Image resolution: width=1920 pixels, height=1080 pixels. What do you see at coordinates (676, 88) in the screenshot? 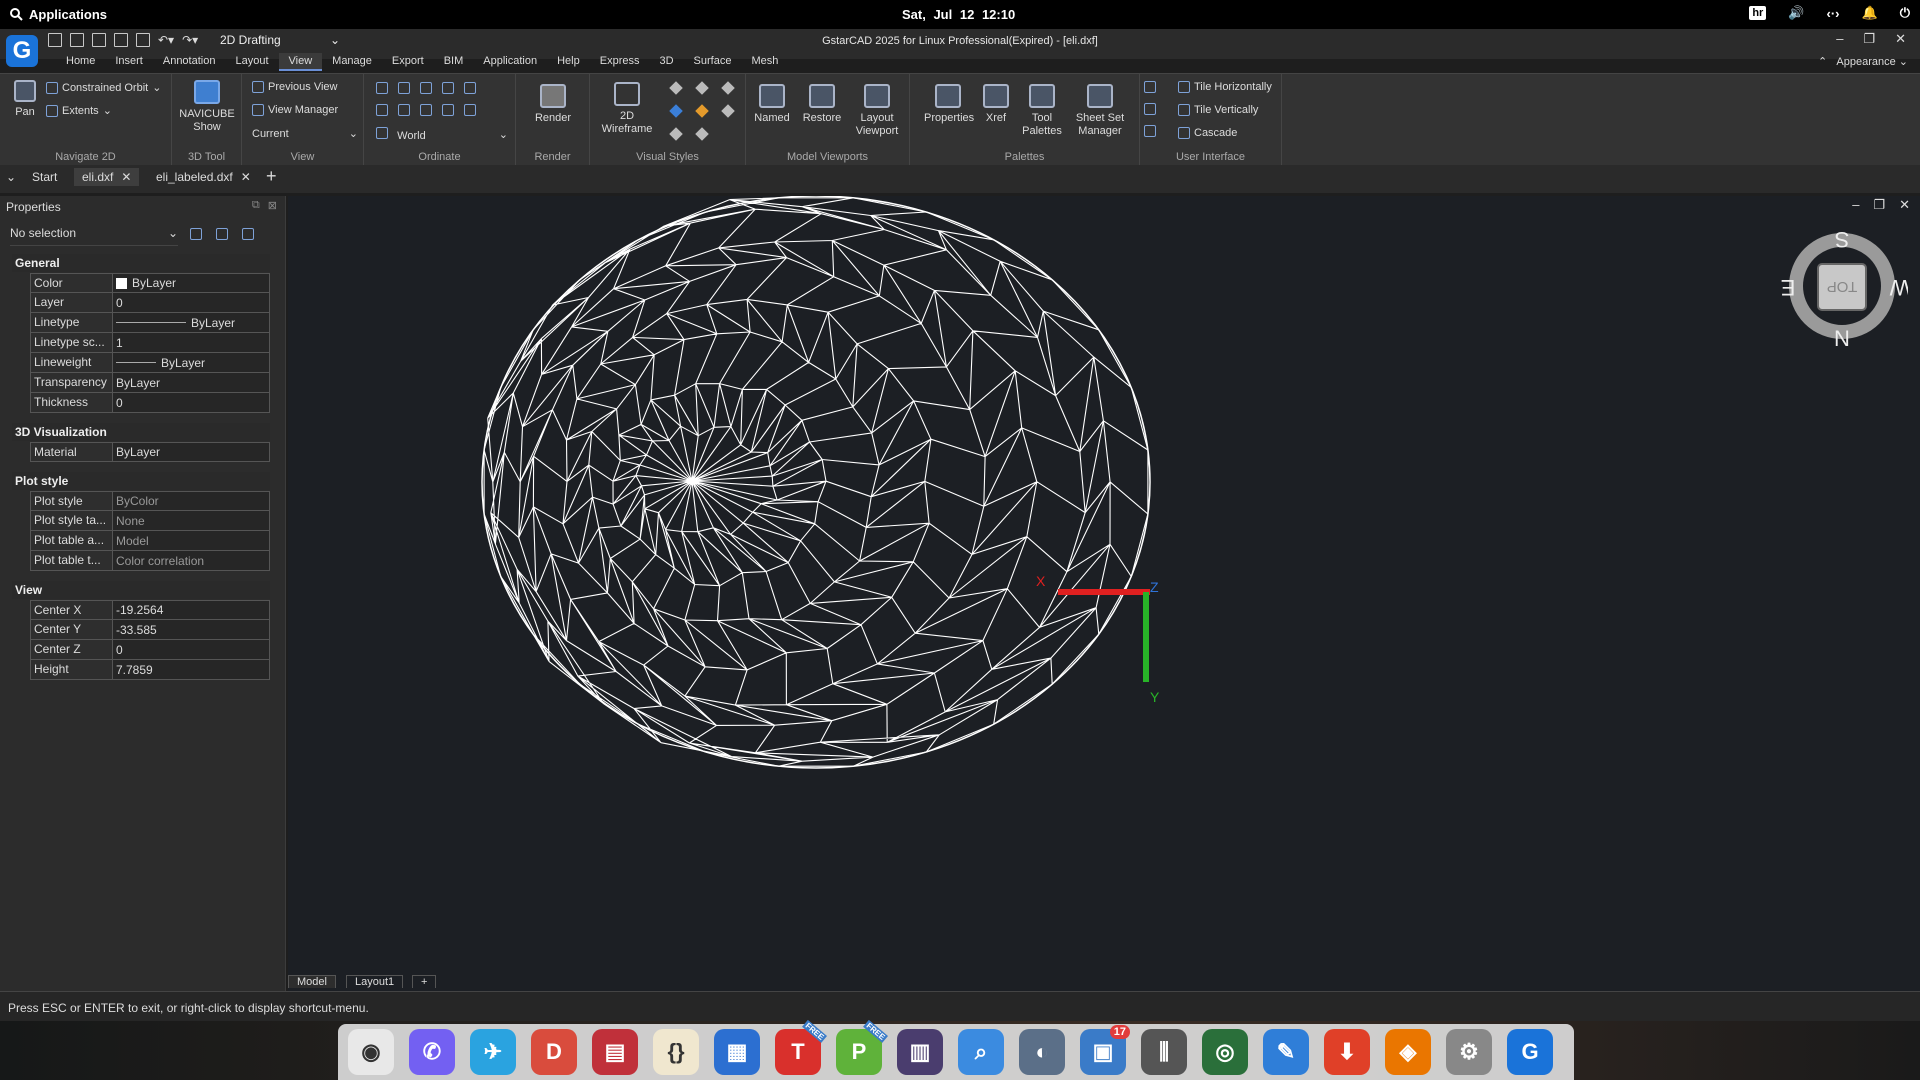
I see `3d-wireframe-icon` at bounding box center [676, 88].